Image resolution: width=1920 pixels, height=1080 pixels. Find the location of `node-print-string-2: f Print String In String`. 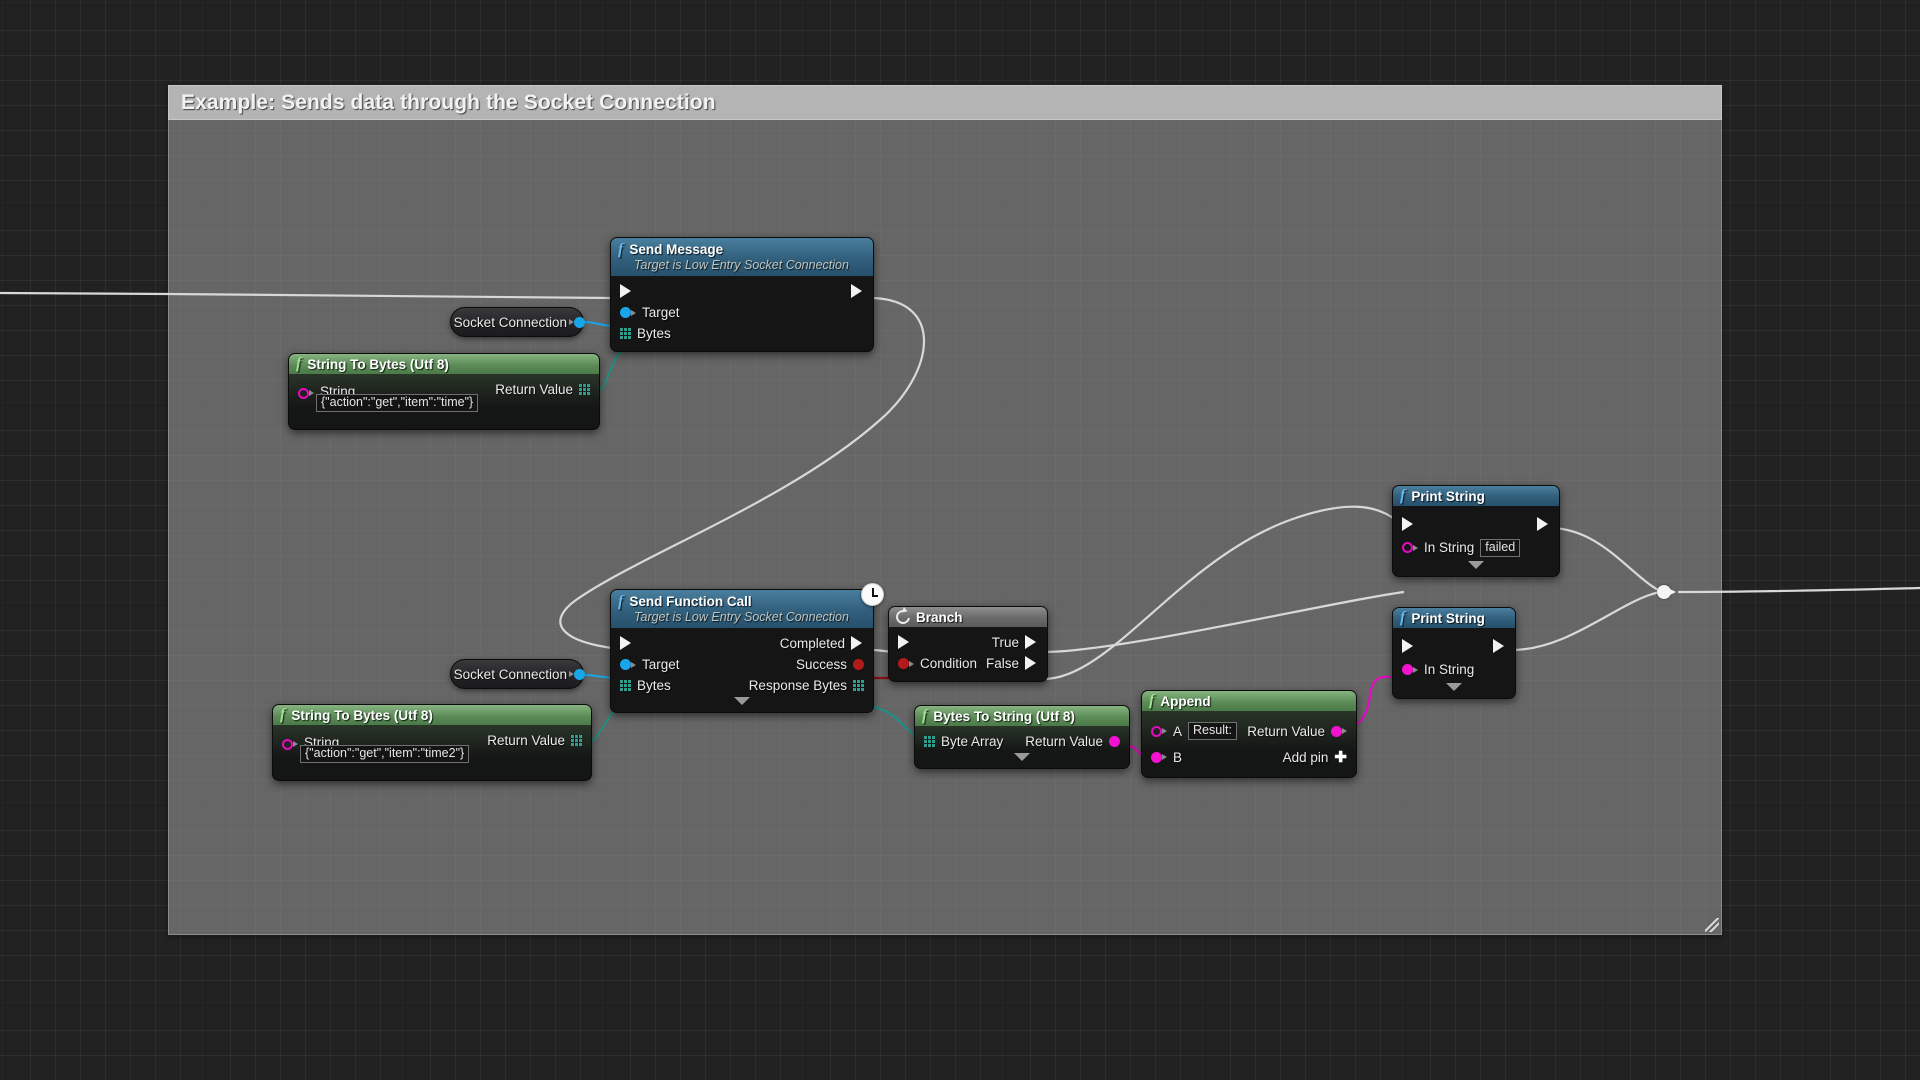

node-print-string-2: f Print String In String is located at coordinates (1454, 653).